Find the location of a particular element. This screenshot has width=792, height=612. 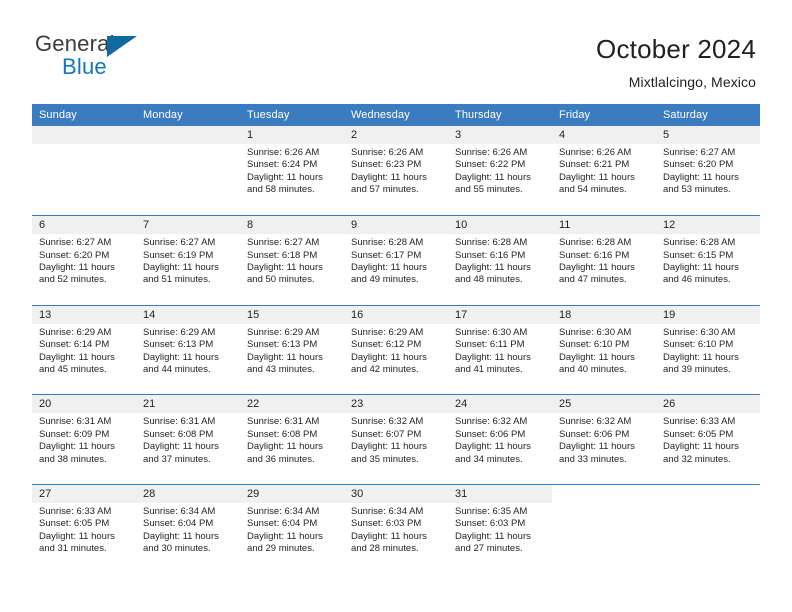

day-number: 3 is located at coordinates (500, 135).